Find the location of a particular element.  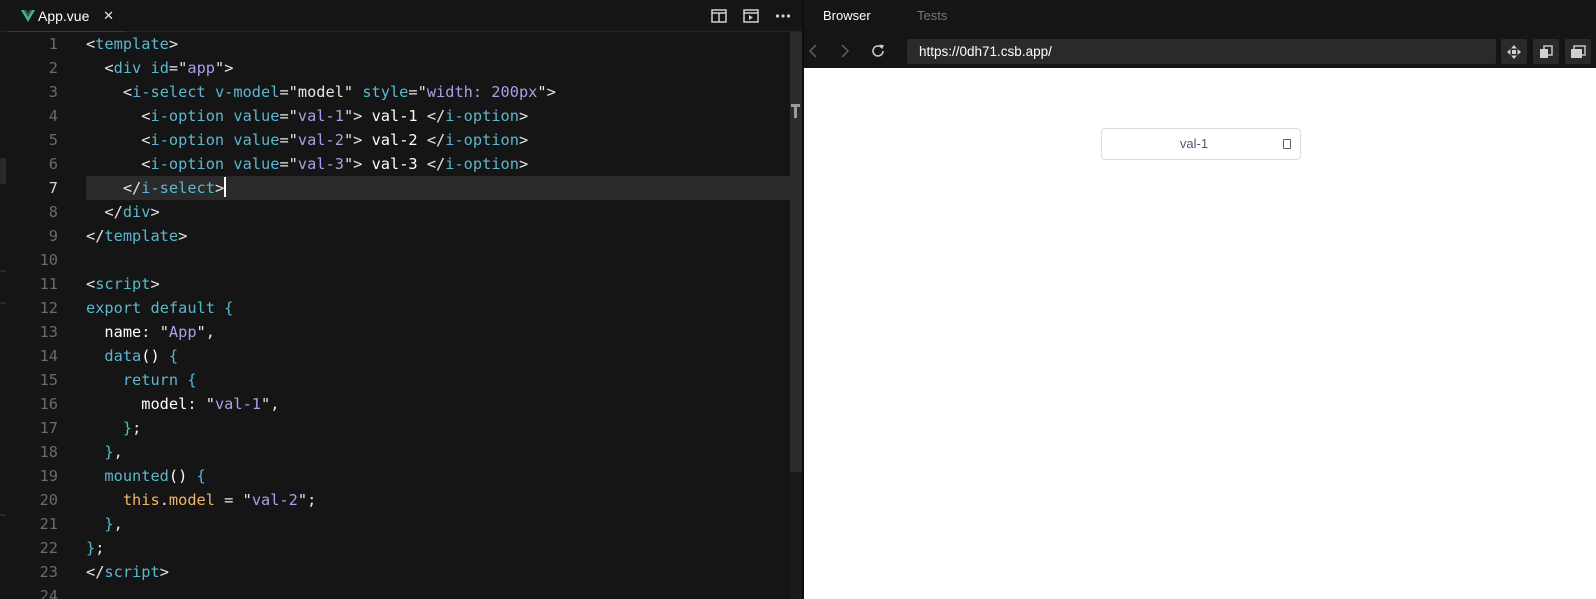

code-token: "model" is located at coordinates (321, 92).